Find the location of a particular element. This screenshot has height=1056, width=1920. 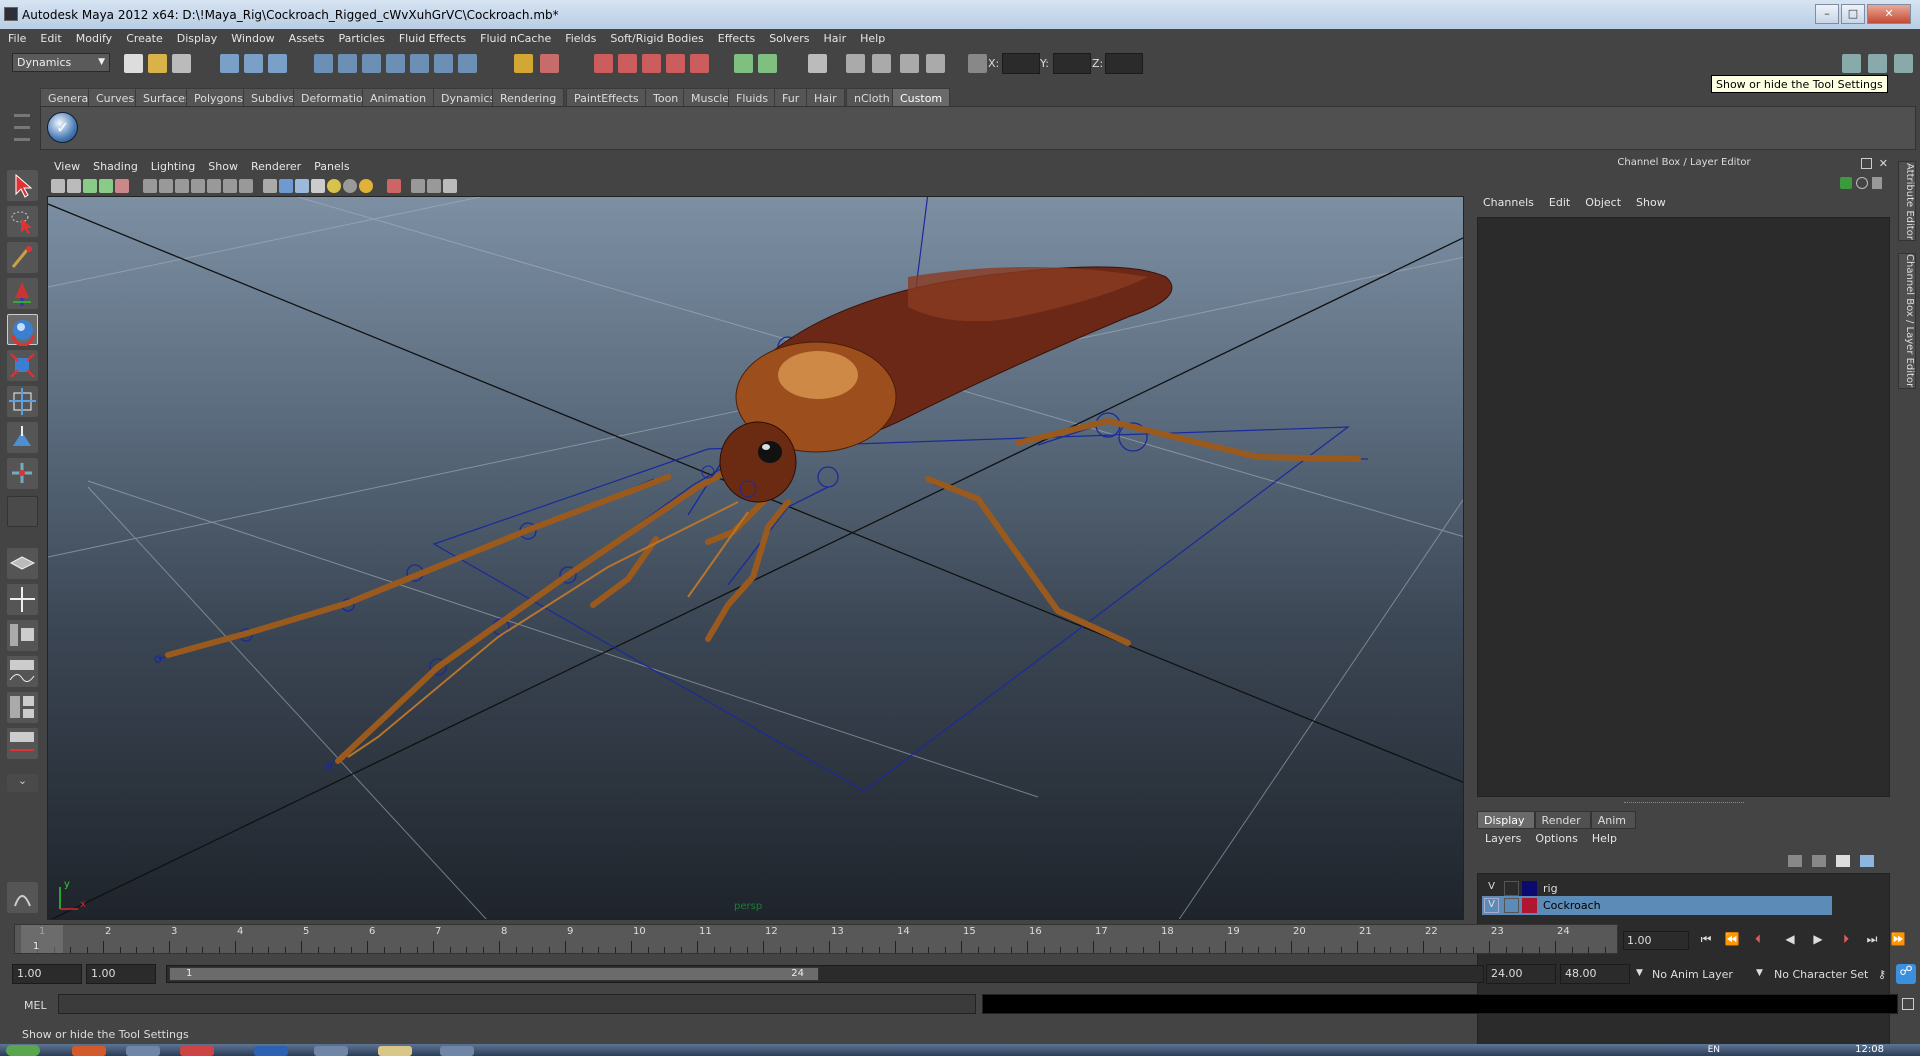

layer-menu-help: Help is located at coordinates (1603, 838).